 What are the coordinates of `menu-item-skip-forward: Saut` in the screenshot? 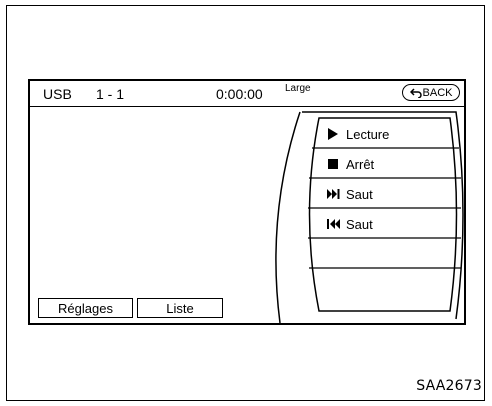 It's located at (388, 194).